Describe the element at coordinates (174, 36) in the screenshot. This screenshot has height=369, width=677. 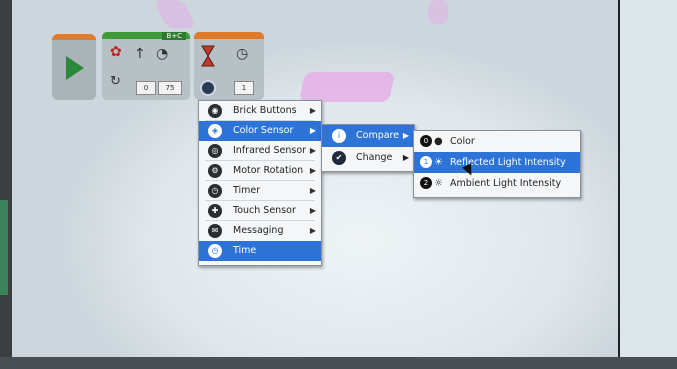
I see `motor-port-label: B+C` at that location.